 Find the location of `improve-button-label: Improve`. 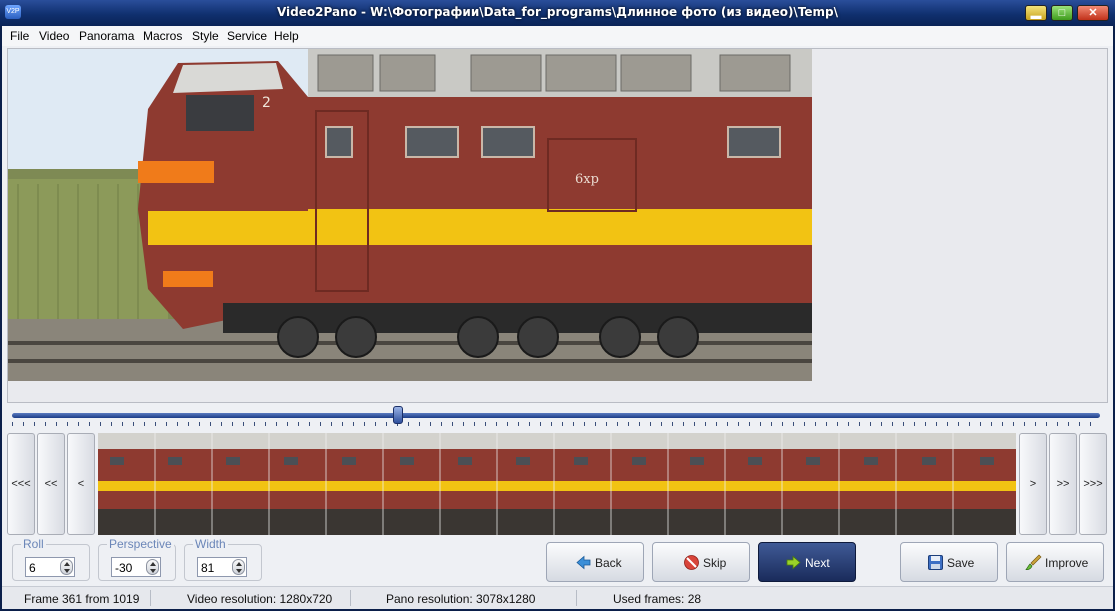

improve-button-label: Improve is located at coordinates (1067, 563).